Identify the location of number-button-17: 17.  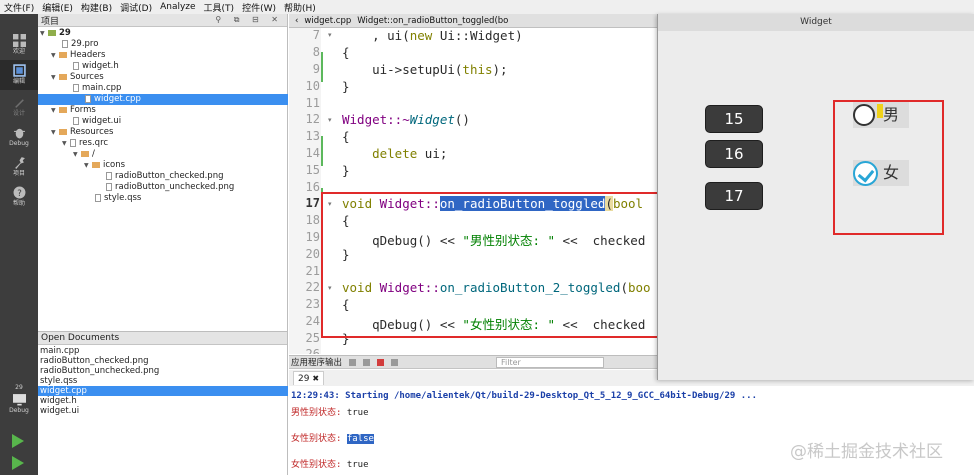
(734, 196).